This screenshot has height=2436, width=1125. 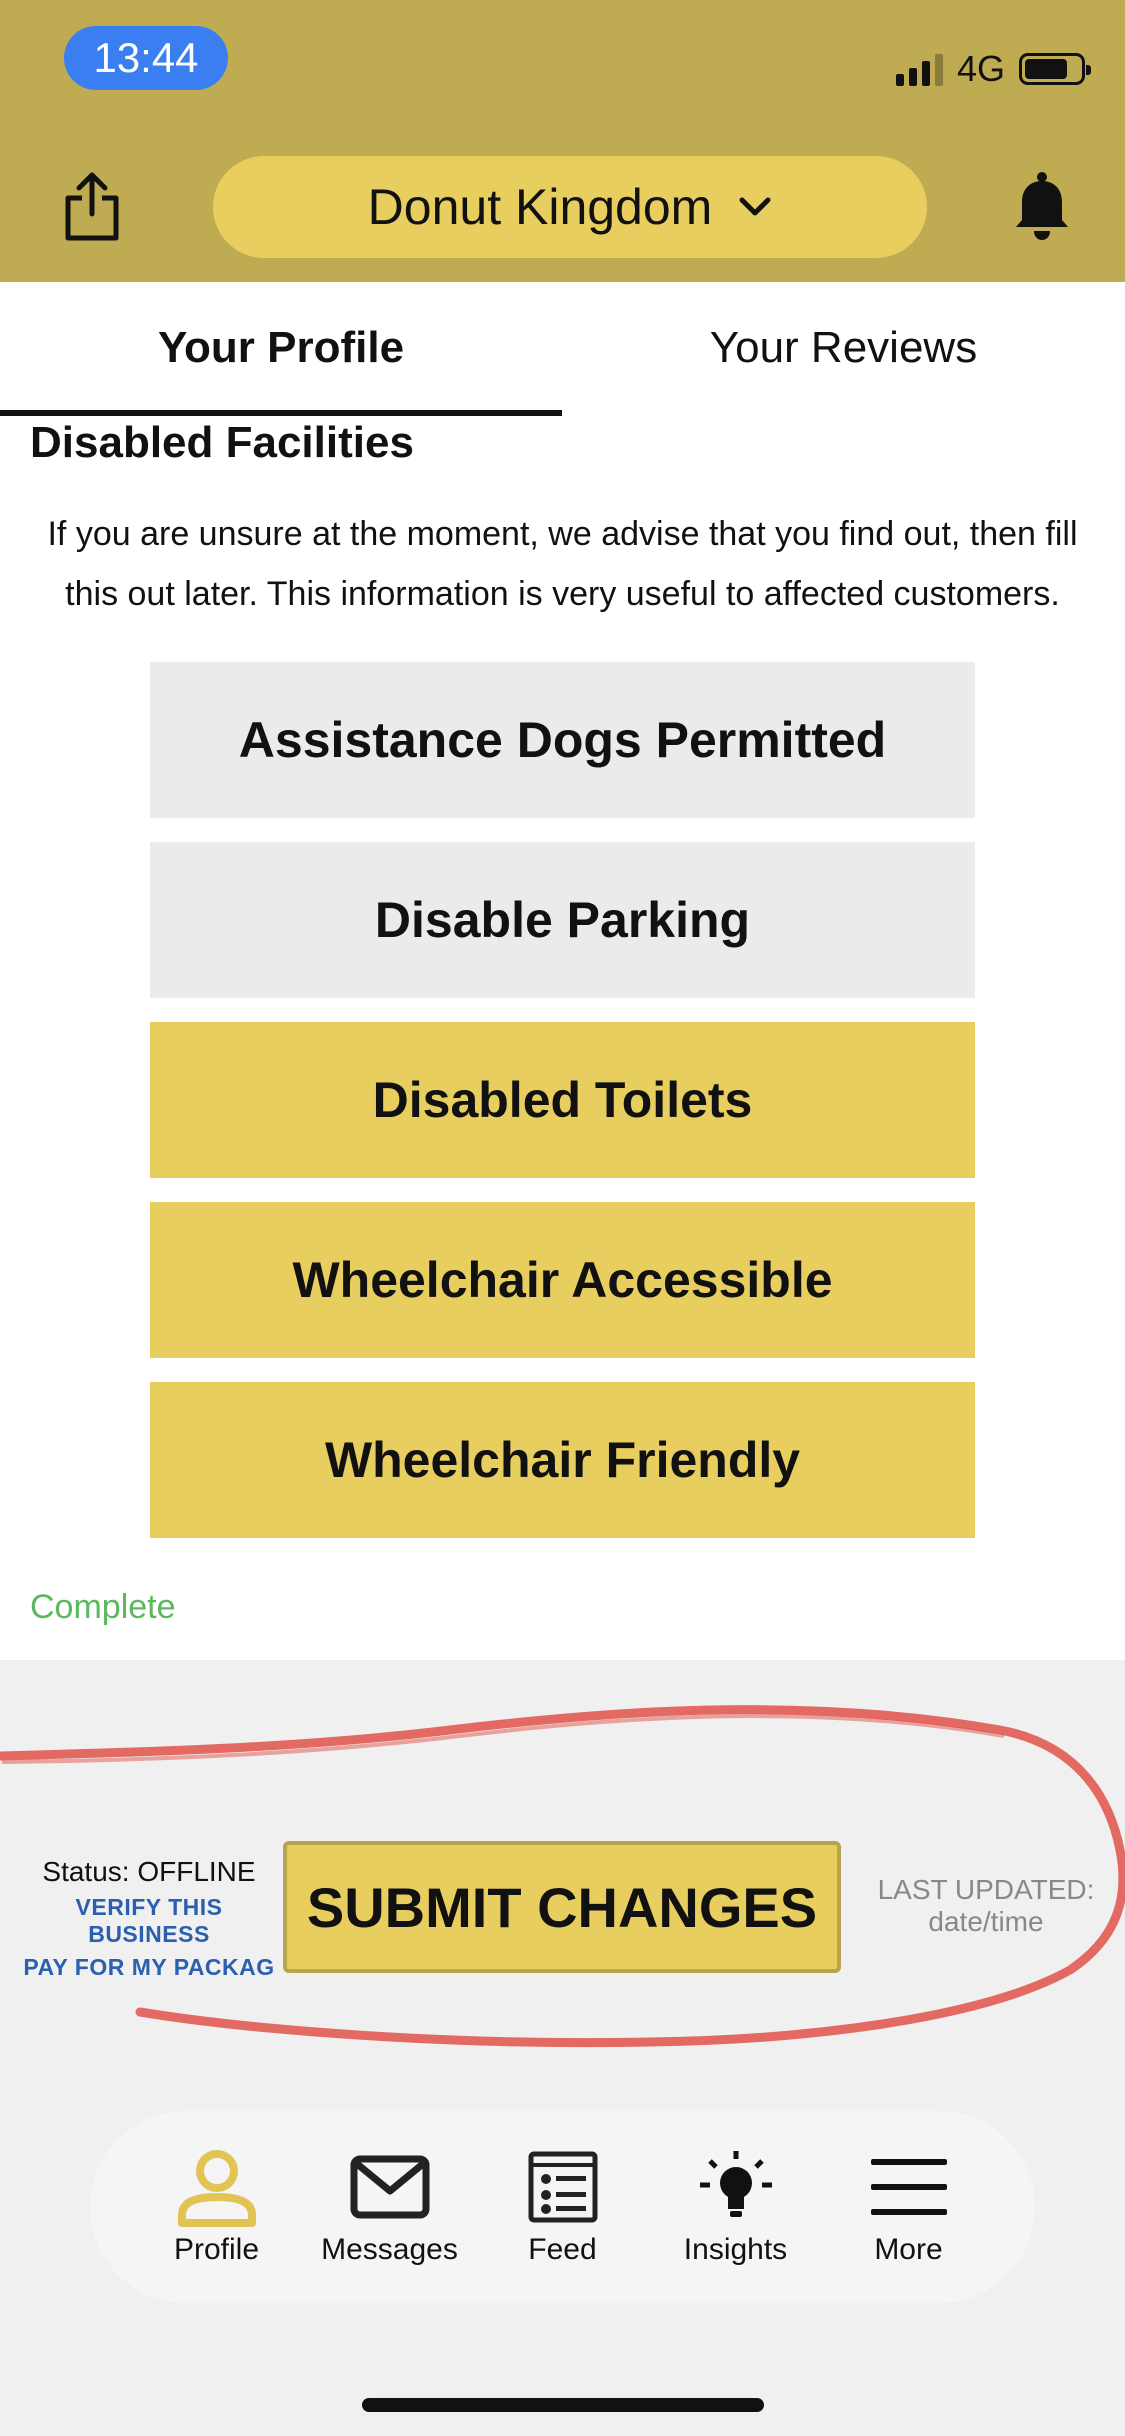 I want to click on pay-package-link: PAY FOR MY PACKAG, so click(x=149, y=1967).